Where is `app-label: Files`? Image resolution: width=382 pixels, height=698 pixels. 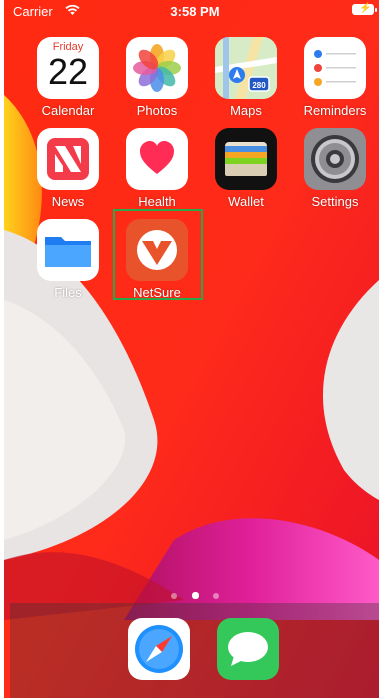 app-label: Files is located at coordinates (68, 292).